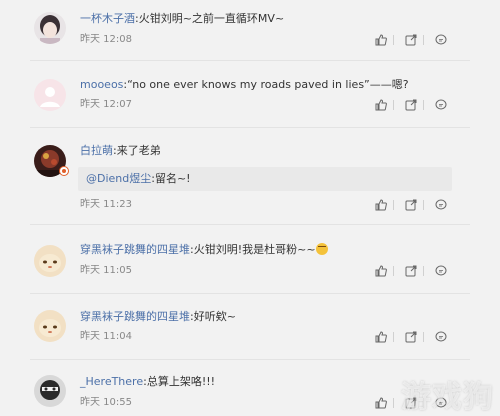 The image size is (500, 416). I want to click on username-link: _HereThere, so click(111, 381).